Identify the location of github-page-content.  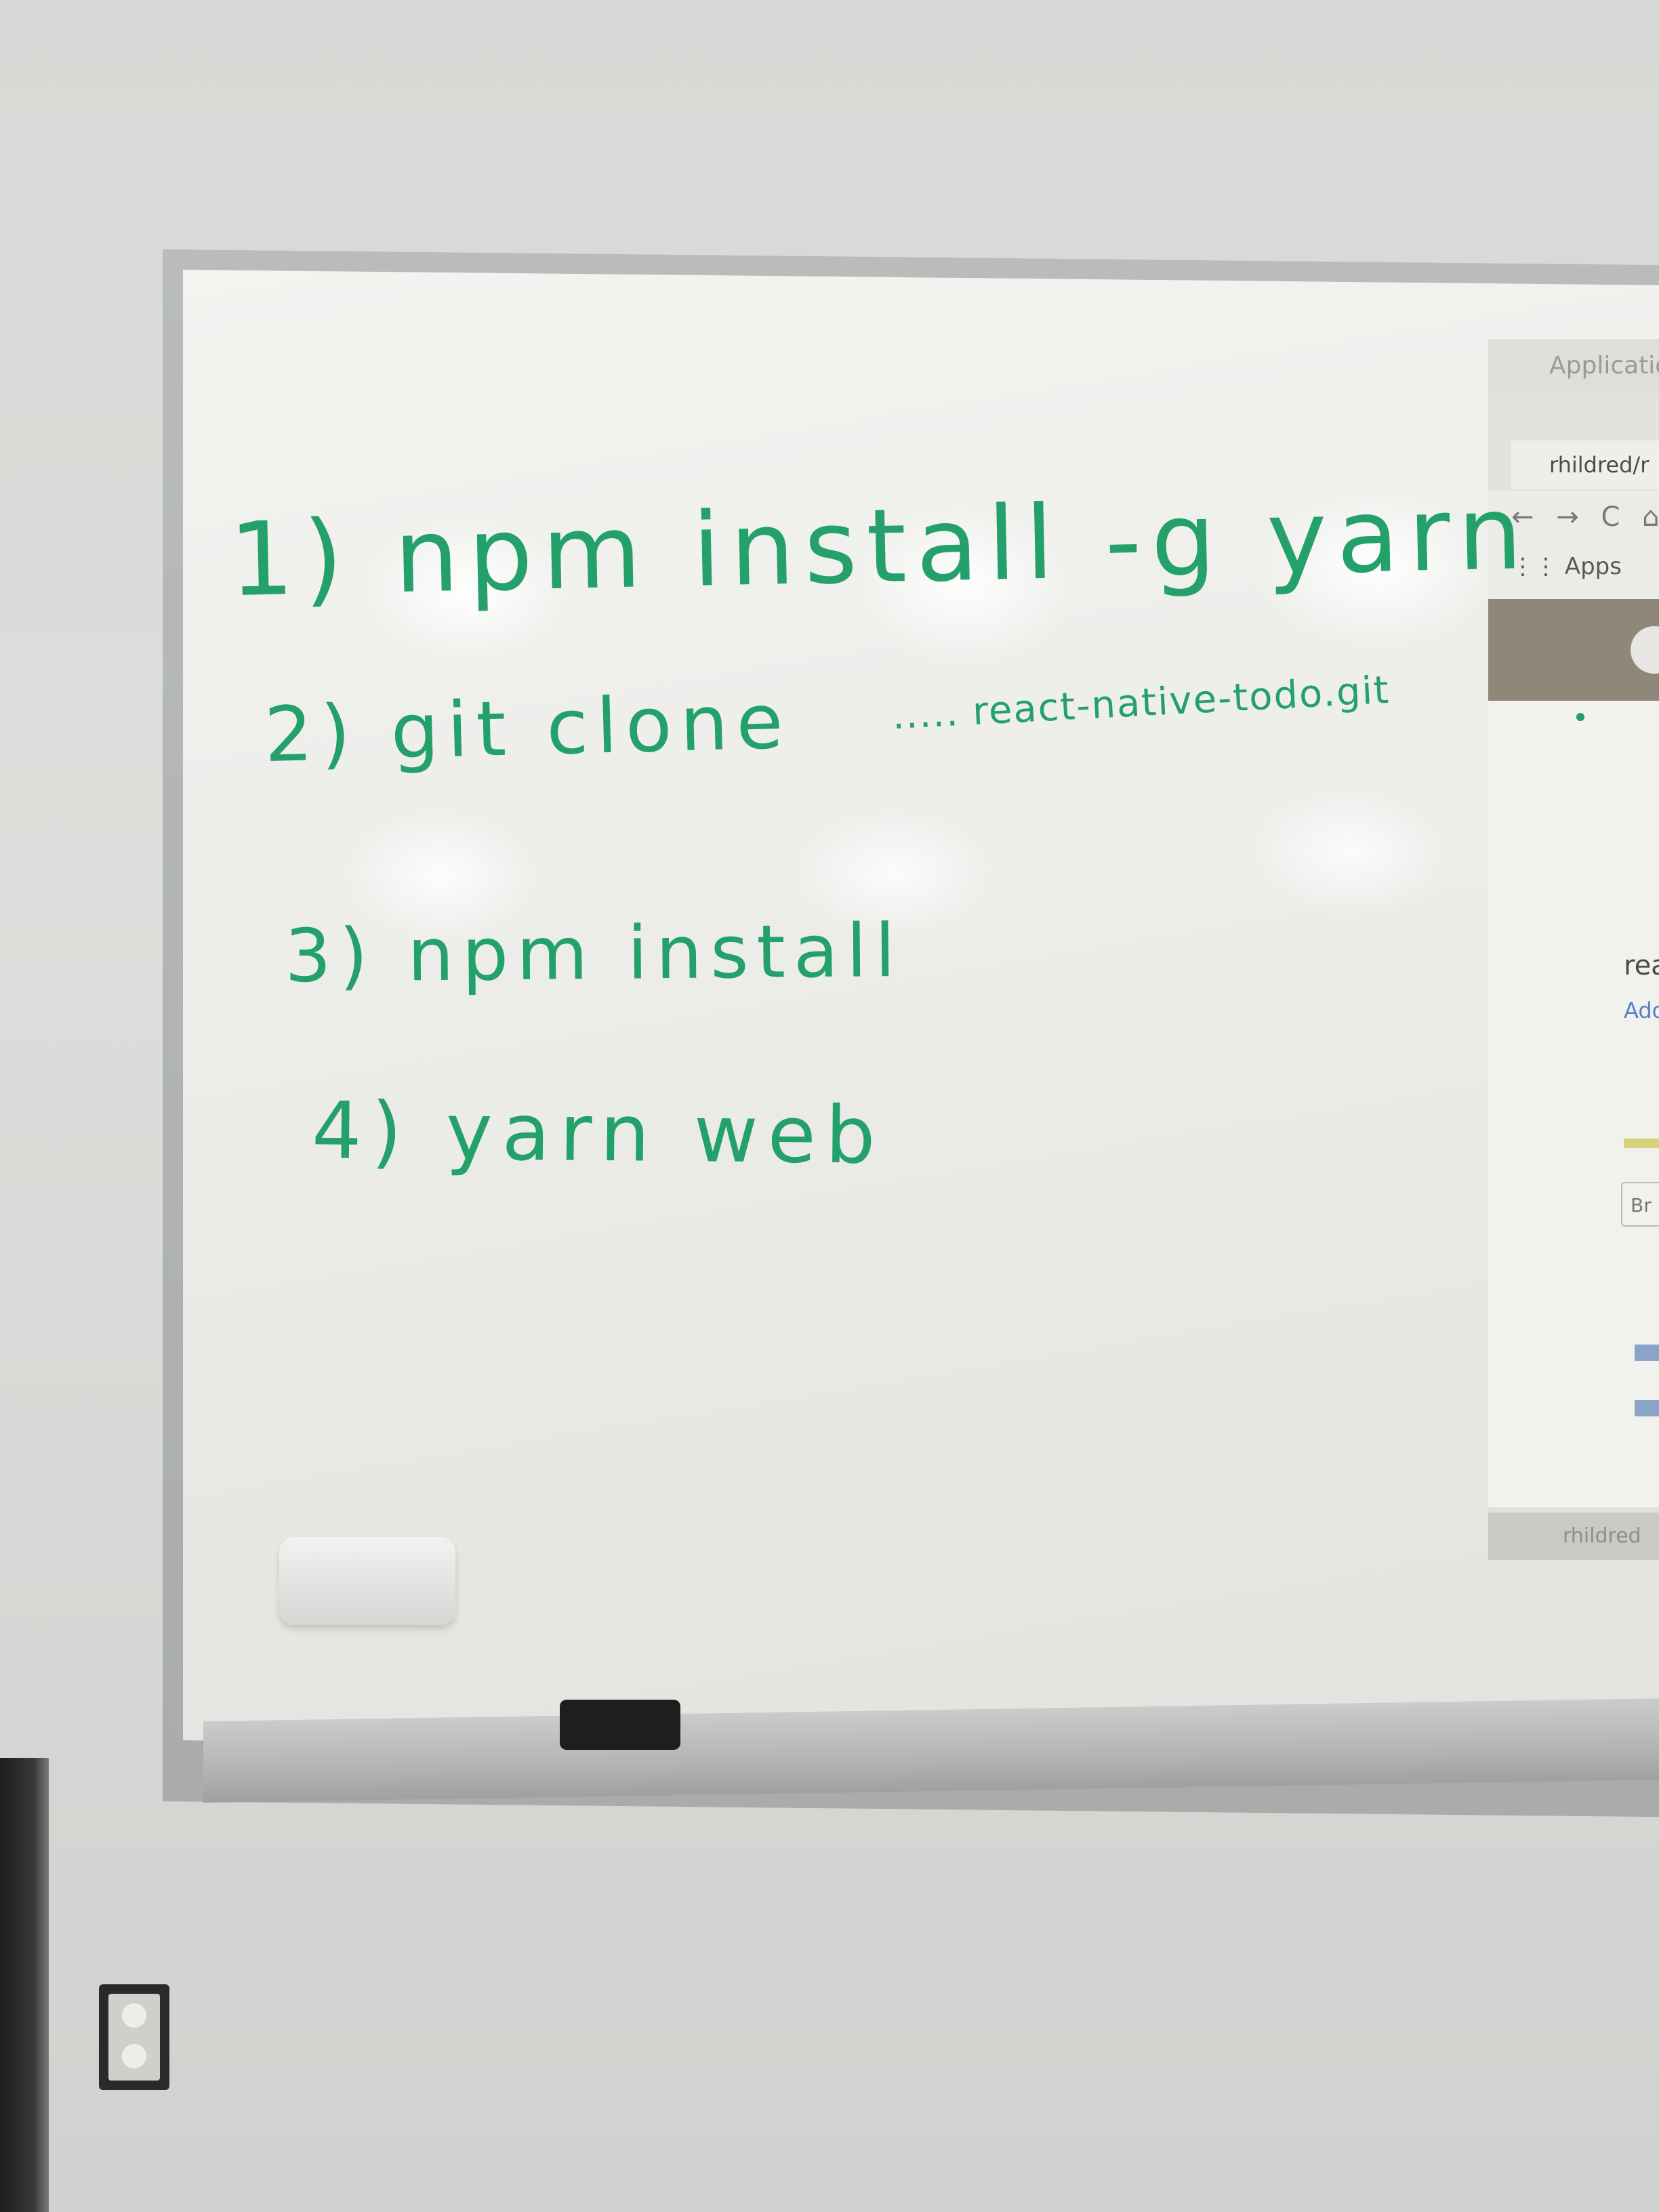
(1573, 1104).